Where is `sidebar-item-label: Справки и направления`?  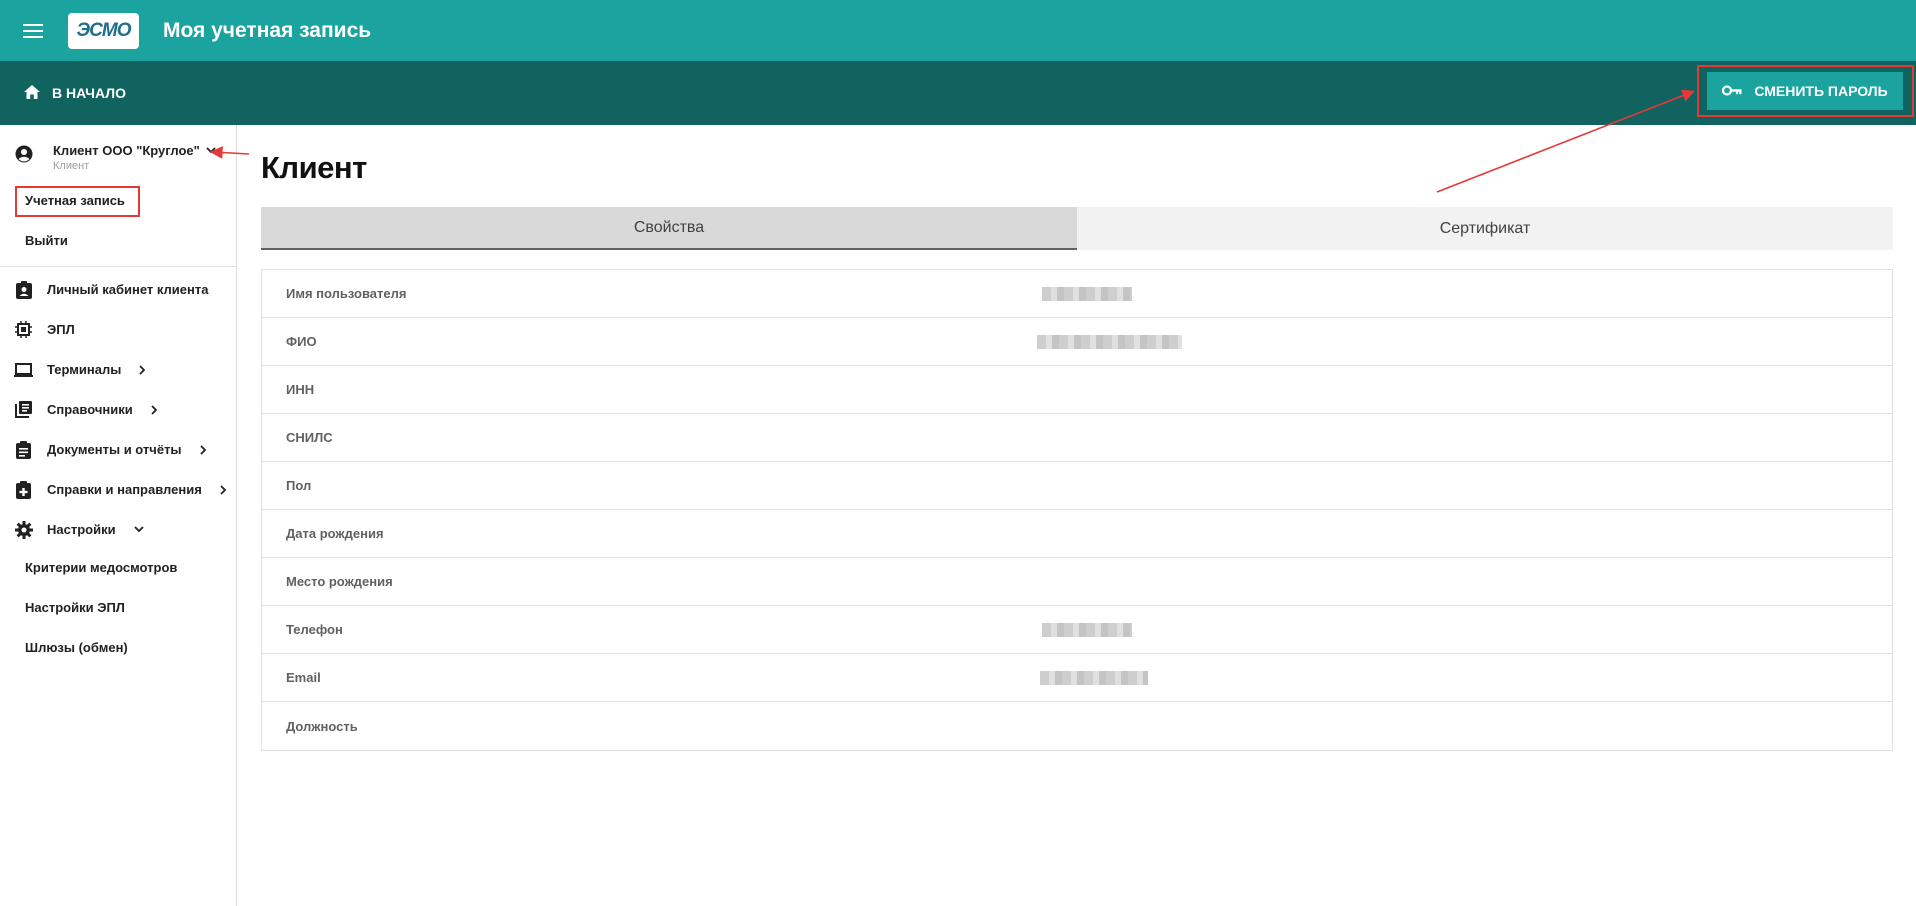
sidebar-item-label: Справки и направления is located at coordinates (124, 489).